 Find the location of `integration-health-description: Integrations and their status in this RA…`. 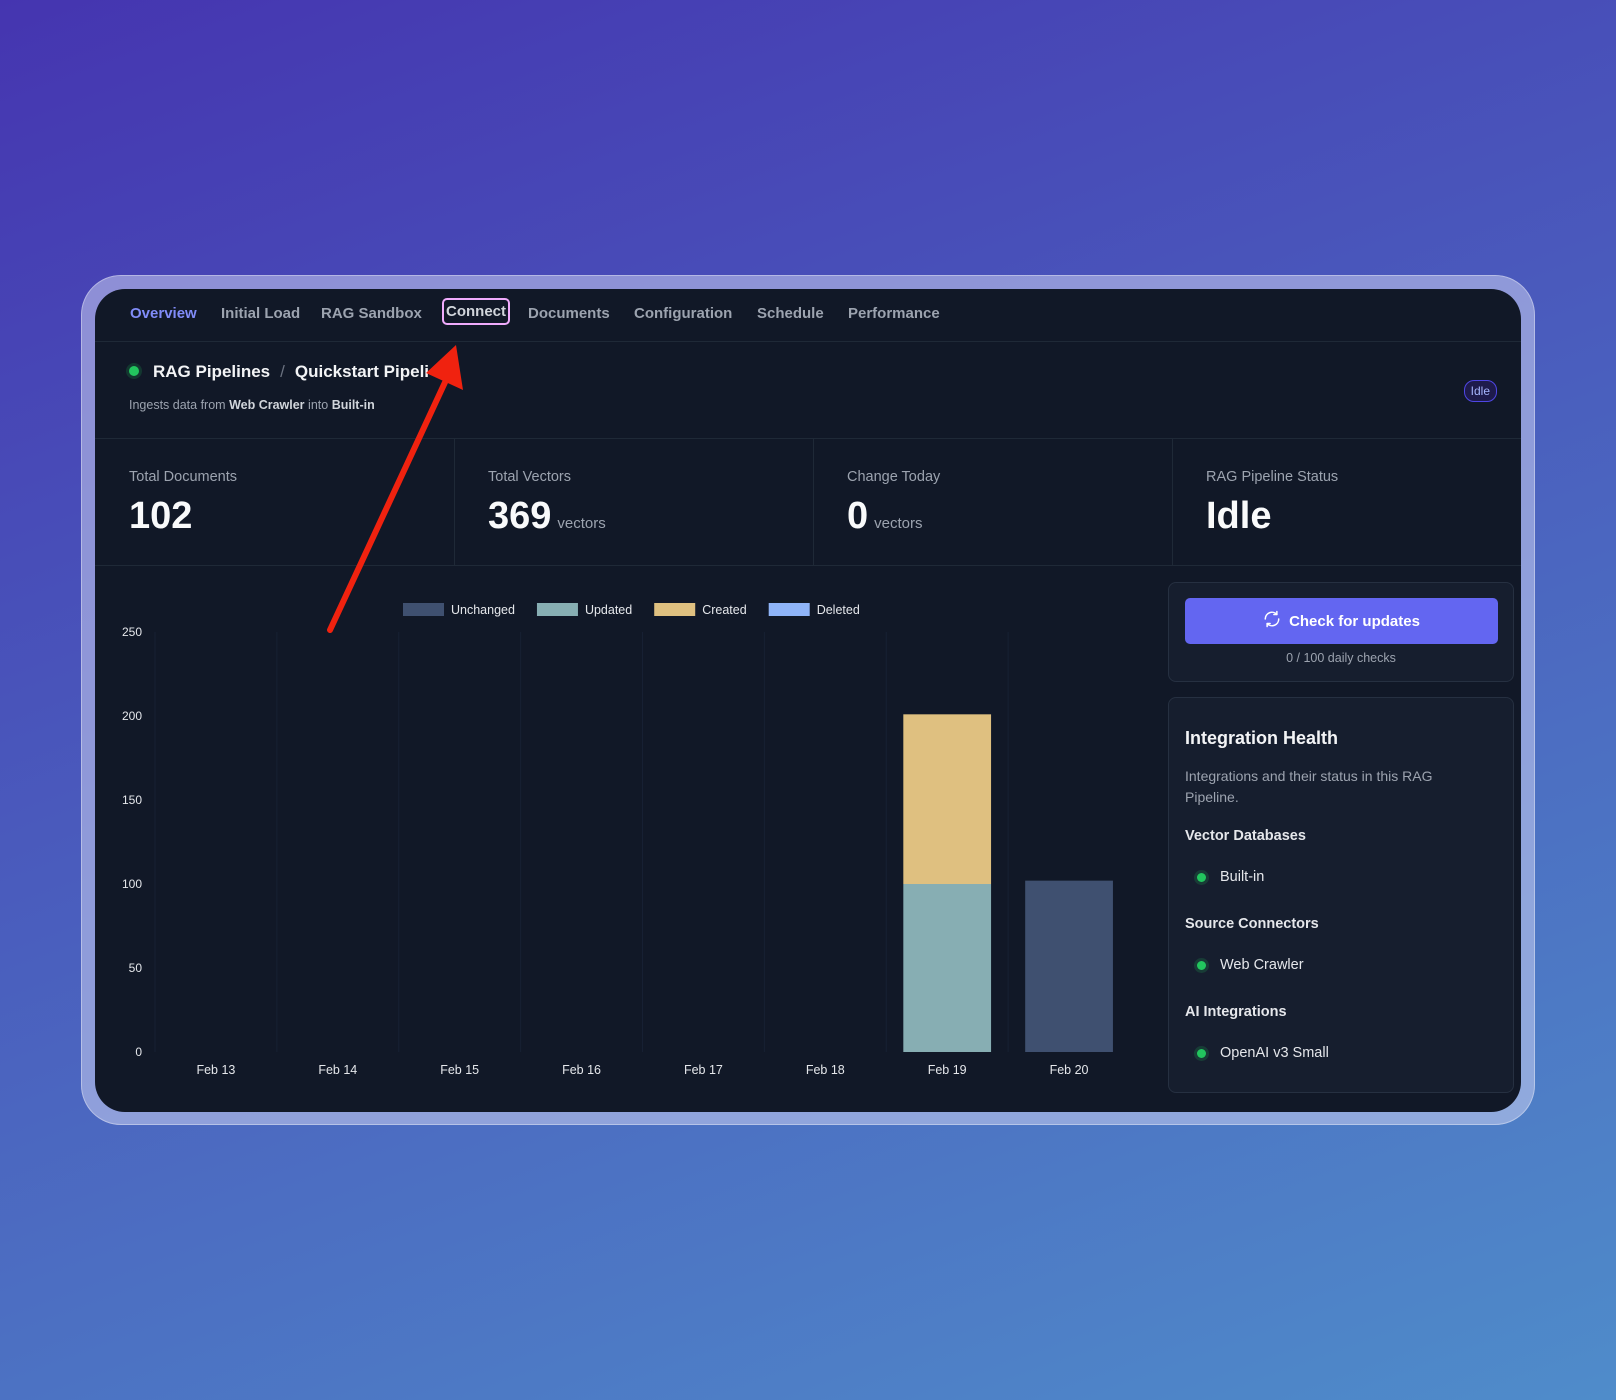

integration-health-description: Integrations and their status in this RA… is located at coordinates (1309, 786).